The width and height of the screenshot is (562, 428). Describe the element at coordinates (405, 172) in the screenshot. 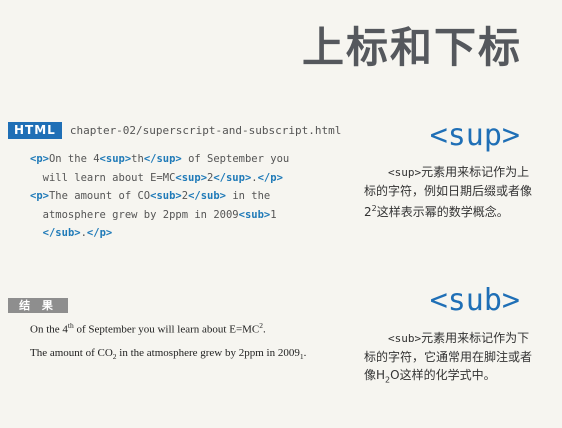

I see `sup-tag: <sup>` at that location.